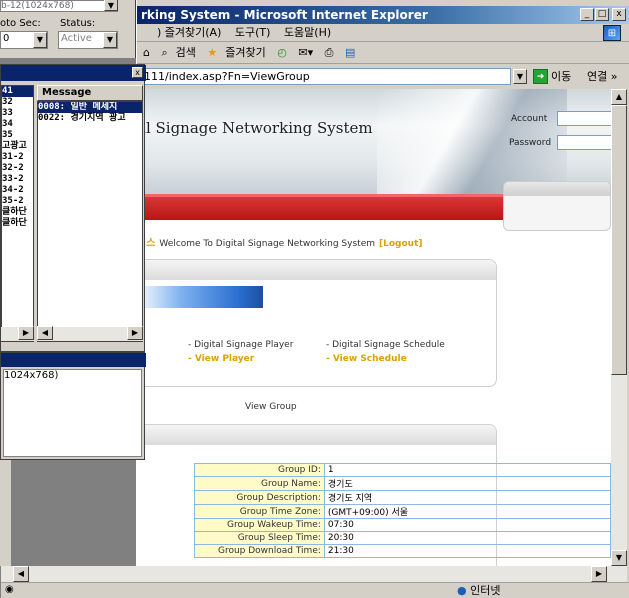 This screenshot has height=598, width=629. What do you see at coordinates (540, 76) in the screenshot?
I see `go-arrow-icon: ➜` at bounding box center [540, 76].